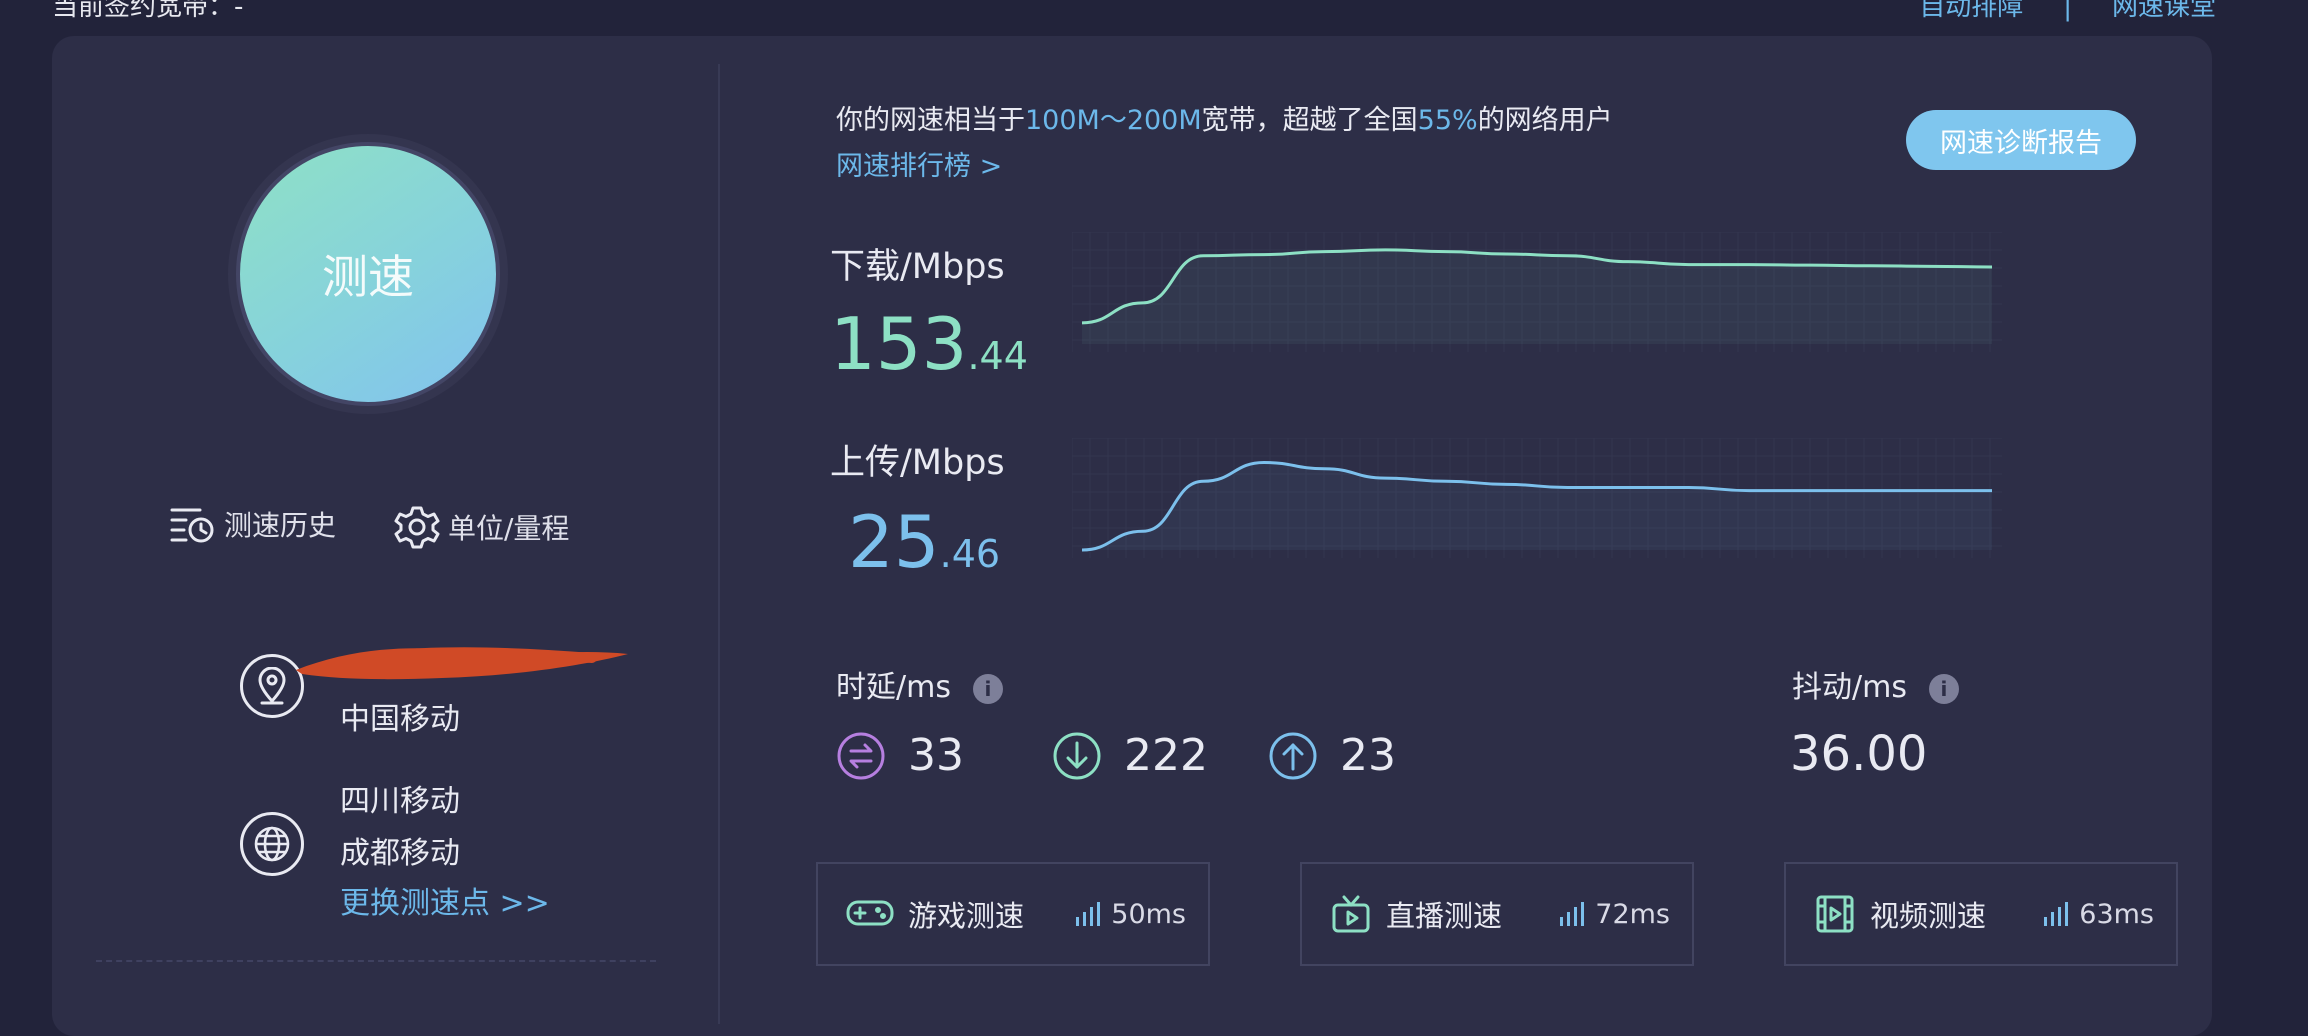 Image resolution: width=2308 pixels, height=1036 pixels. I want to click on download-int: 153, so click(899, 344).